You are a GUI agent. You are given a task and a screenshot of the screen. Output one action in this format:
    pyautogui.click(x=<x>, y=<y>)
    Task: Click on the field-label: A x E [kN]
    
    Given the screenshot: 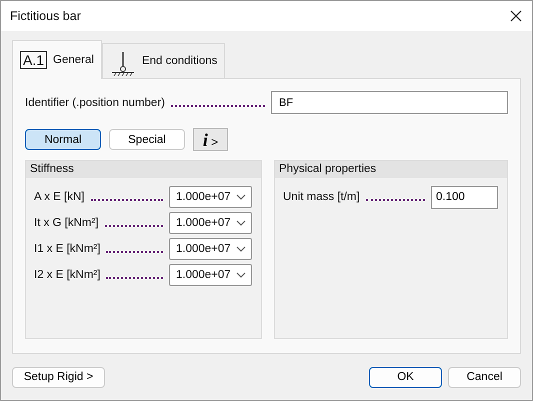 What is the action you would take?
    pyautogui.click(x=59, y=197)
    